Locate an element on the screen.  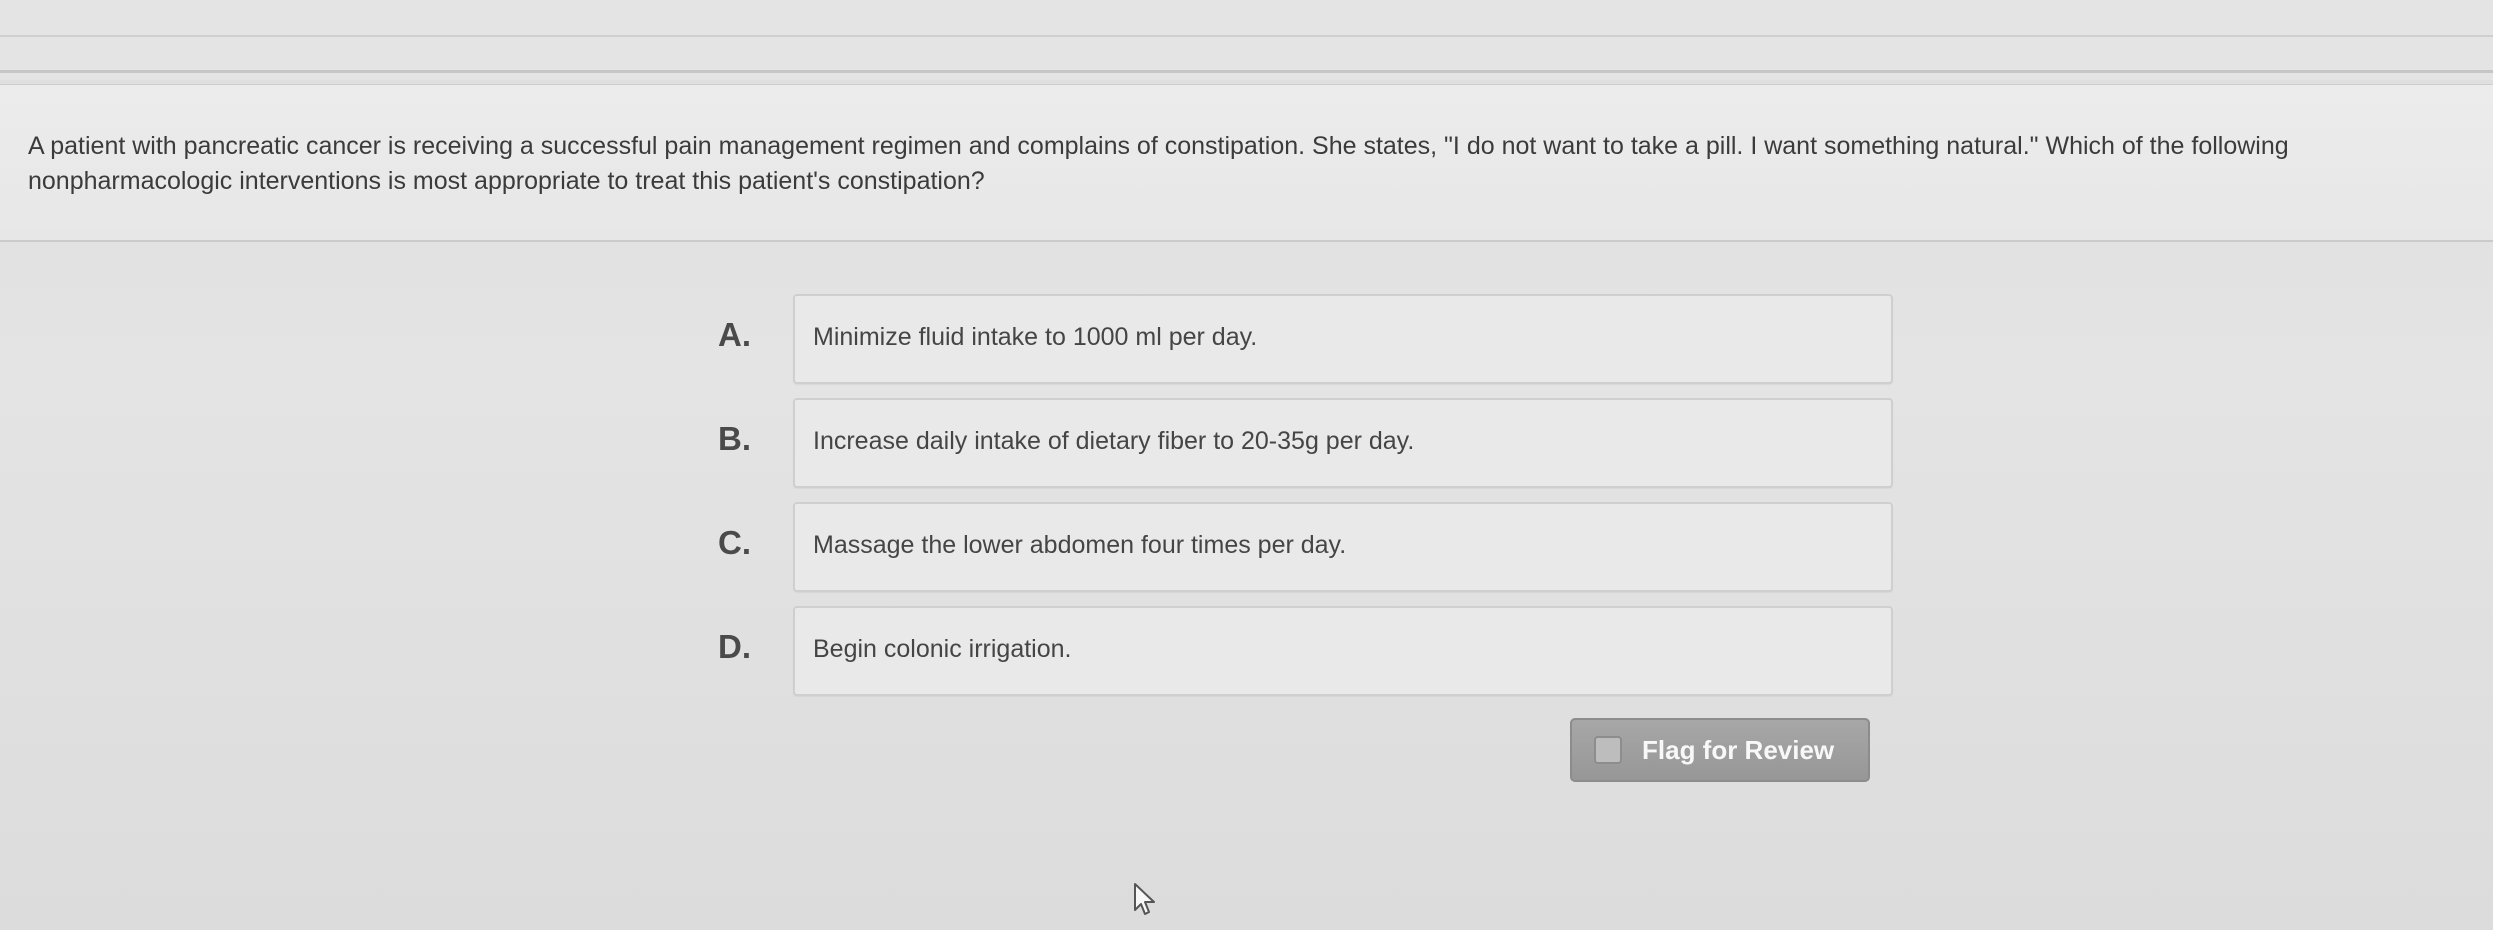
header-divider is located at coordinates (1246, 71).